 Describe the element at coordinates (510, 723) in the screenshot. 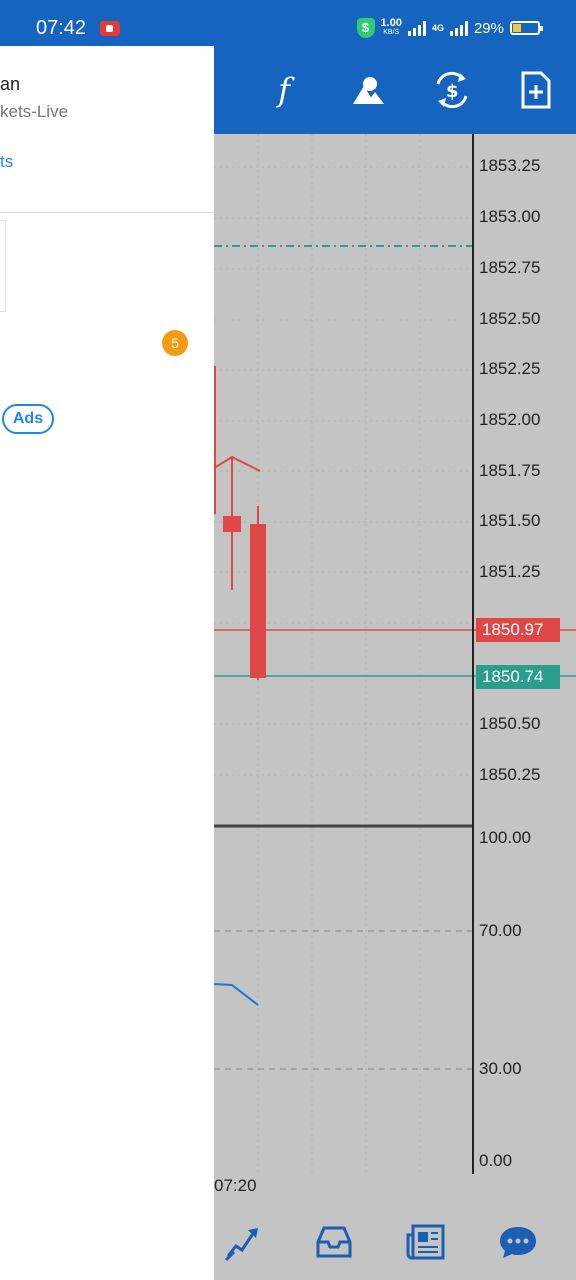

I see `price-tick: 1850.50` at that location.